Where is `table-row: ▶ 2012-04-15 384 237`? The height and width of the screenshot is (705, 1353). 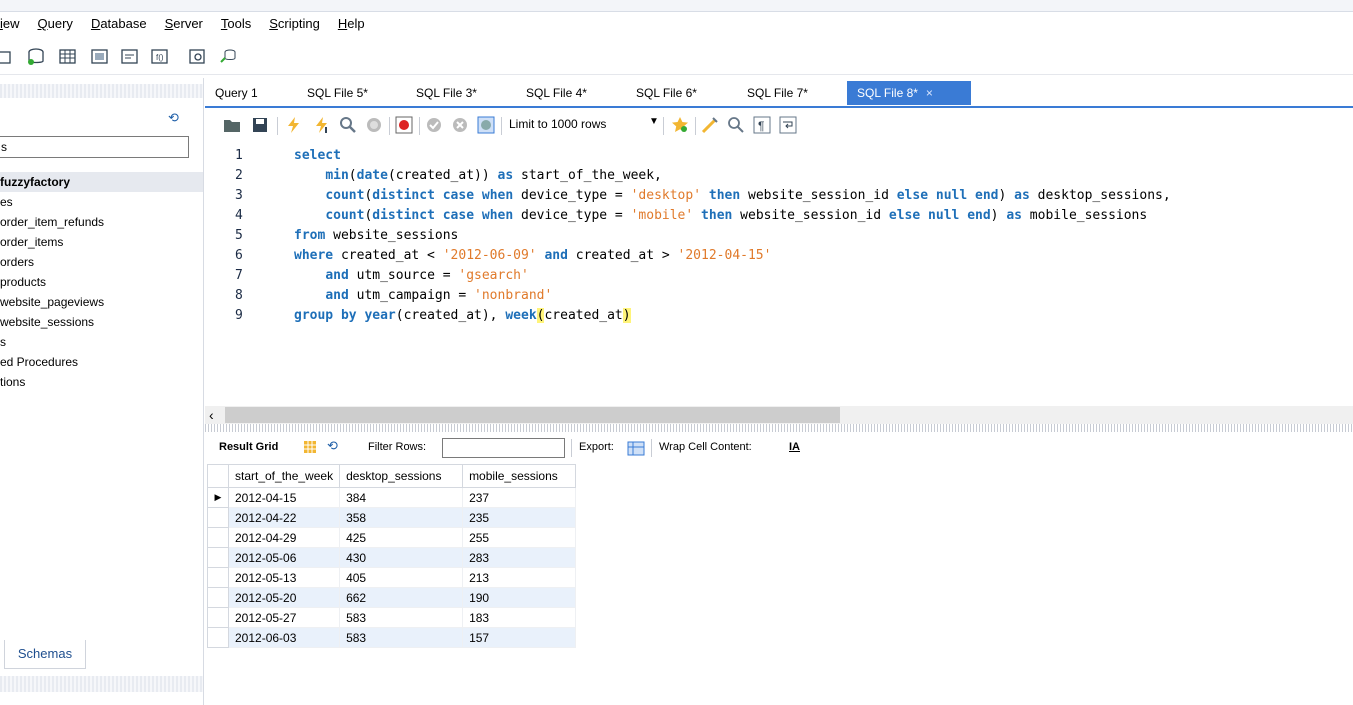 table-row: ▶ 2012-04-15 384 237 is located at coordinates (392, 497).